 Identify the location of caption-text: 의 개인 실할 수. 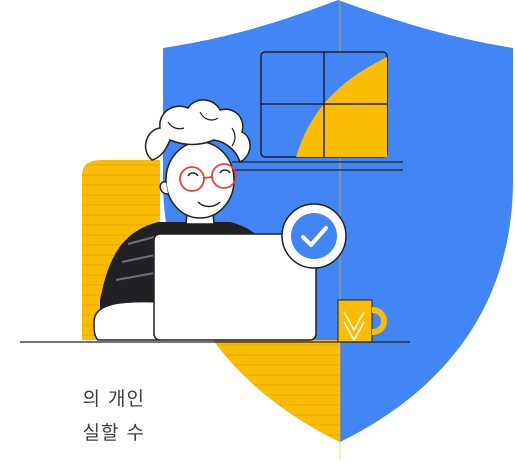
(72, 416).